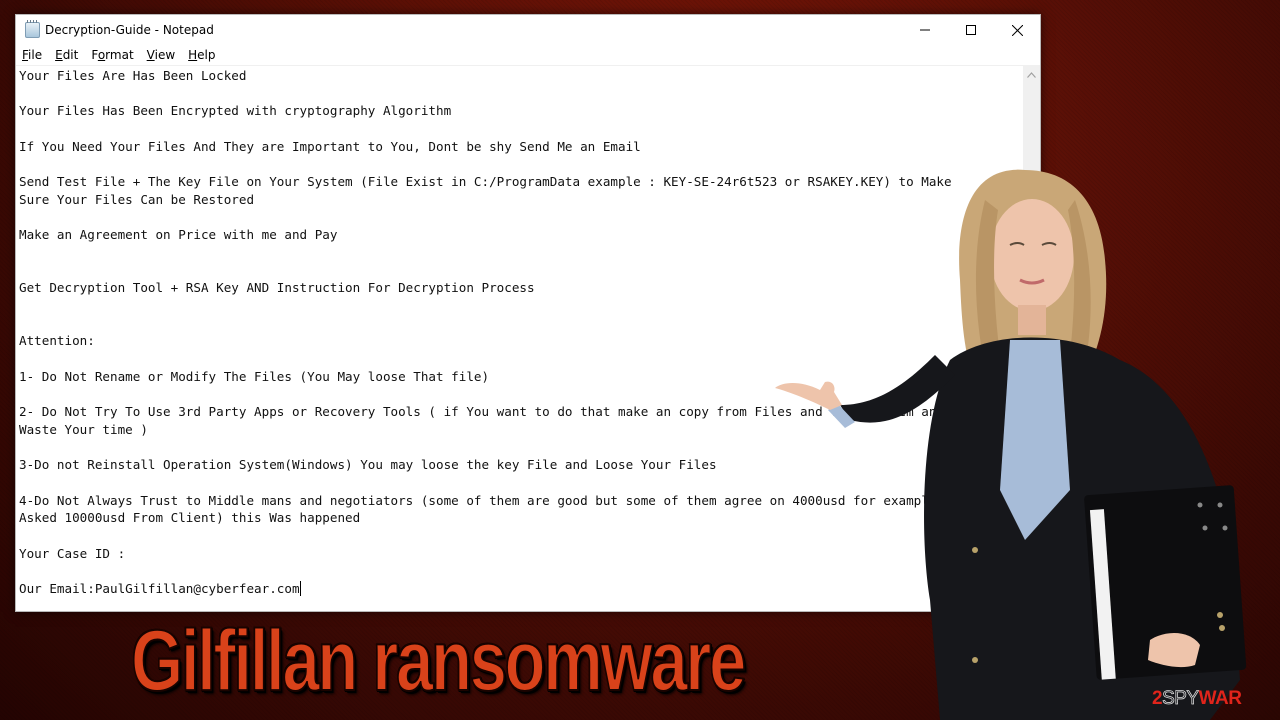 The width and height of the screenshot is (1280, 720). I want to click on minimize-button, so click(925, 30).